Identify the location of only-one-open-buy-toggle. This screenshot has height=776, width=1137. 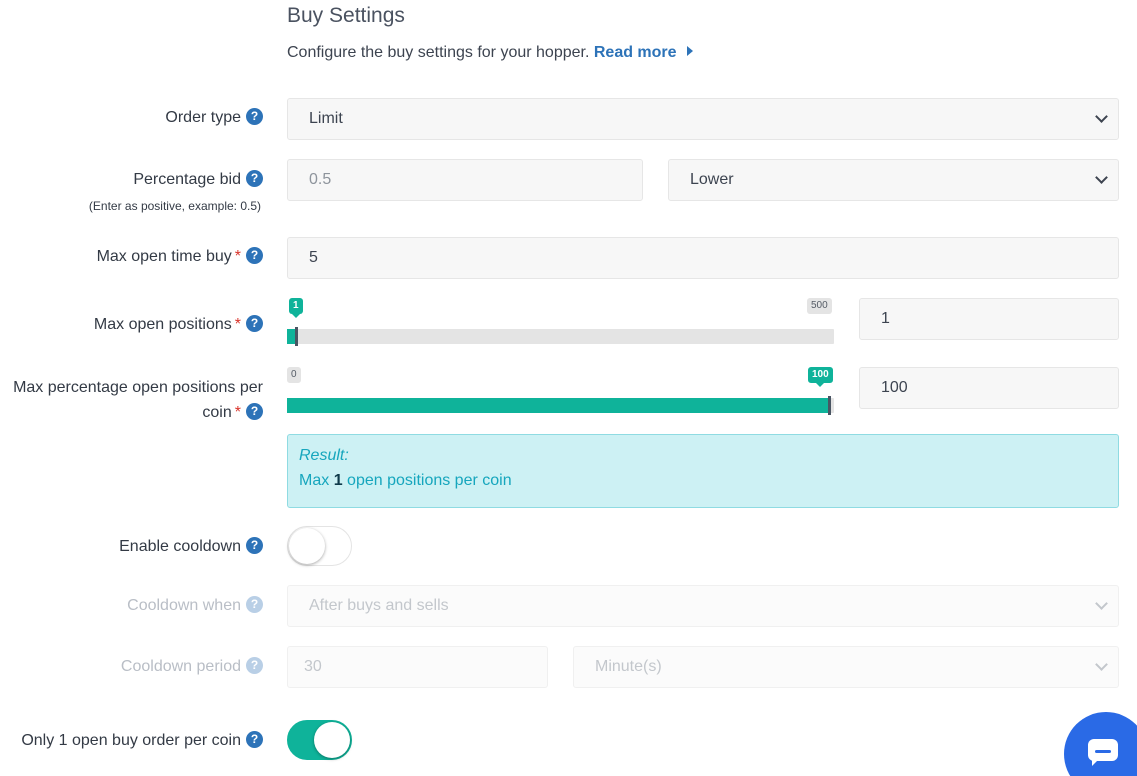
(319, 740).